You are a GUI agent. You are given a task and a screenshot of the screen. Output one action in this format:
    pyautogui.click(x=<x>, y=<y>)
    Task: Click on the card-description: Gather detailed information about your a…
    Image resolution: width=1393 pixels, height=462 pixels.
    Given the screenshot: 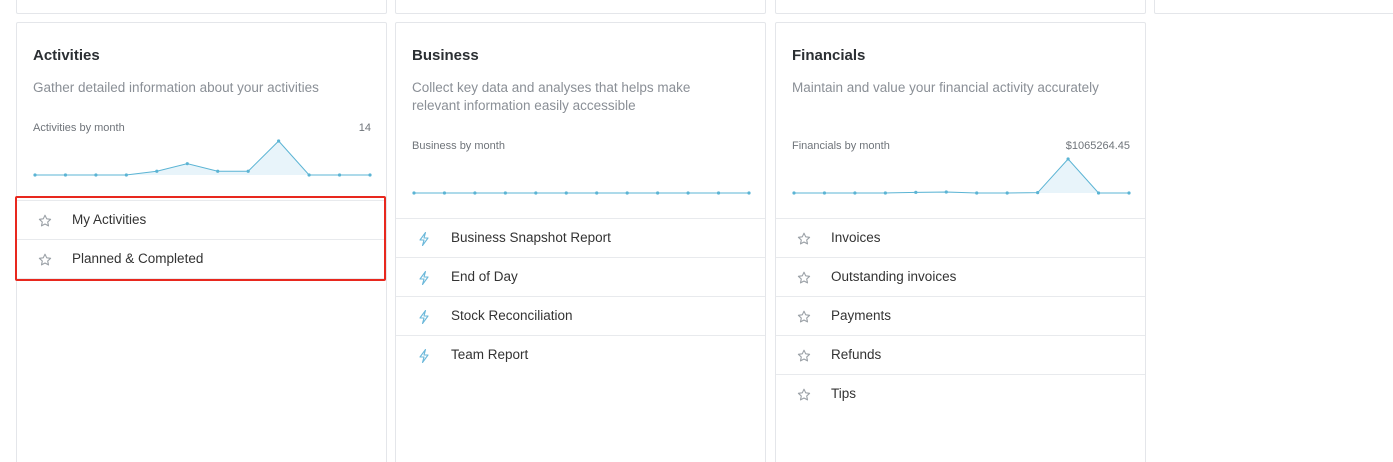 What is the action you would take?
    pyautogui.click(x=176, y=87)
    